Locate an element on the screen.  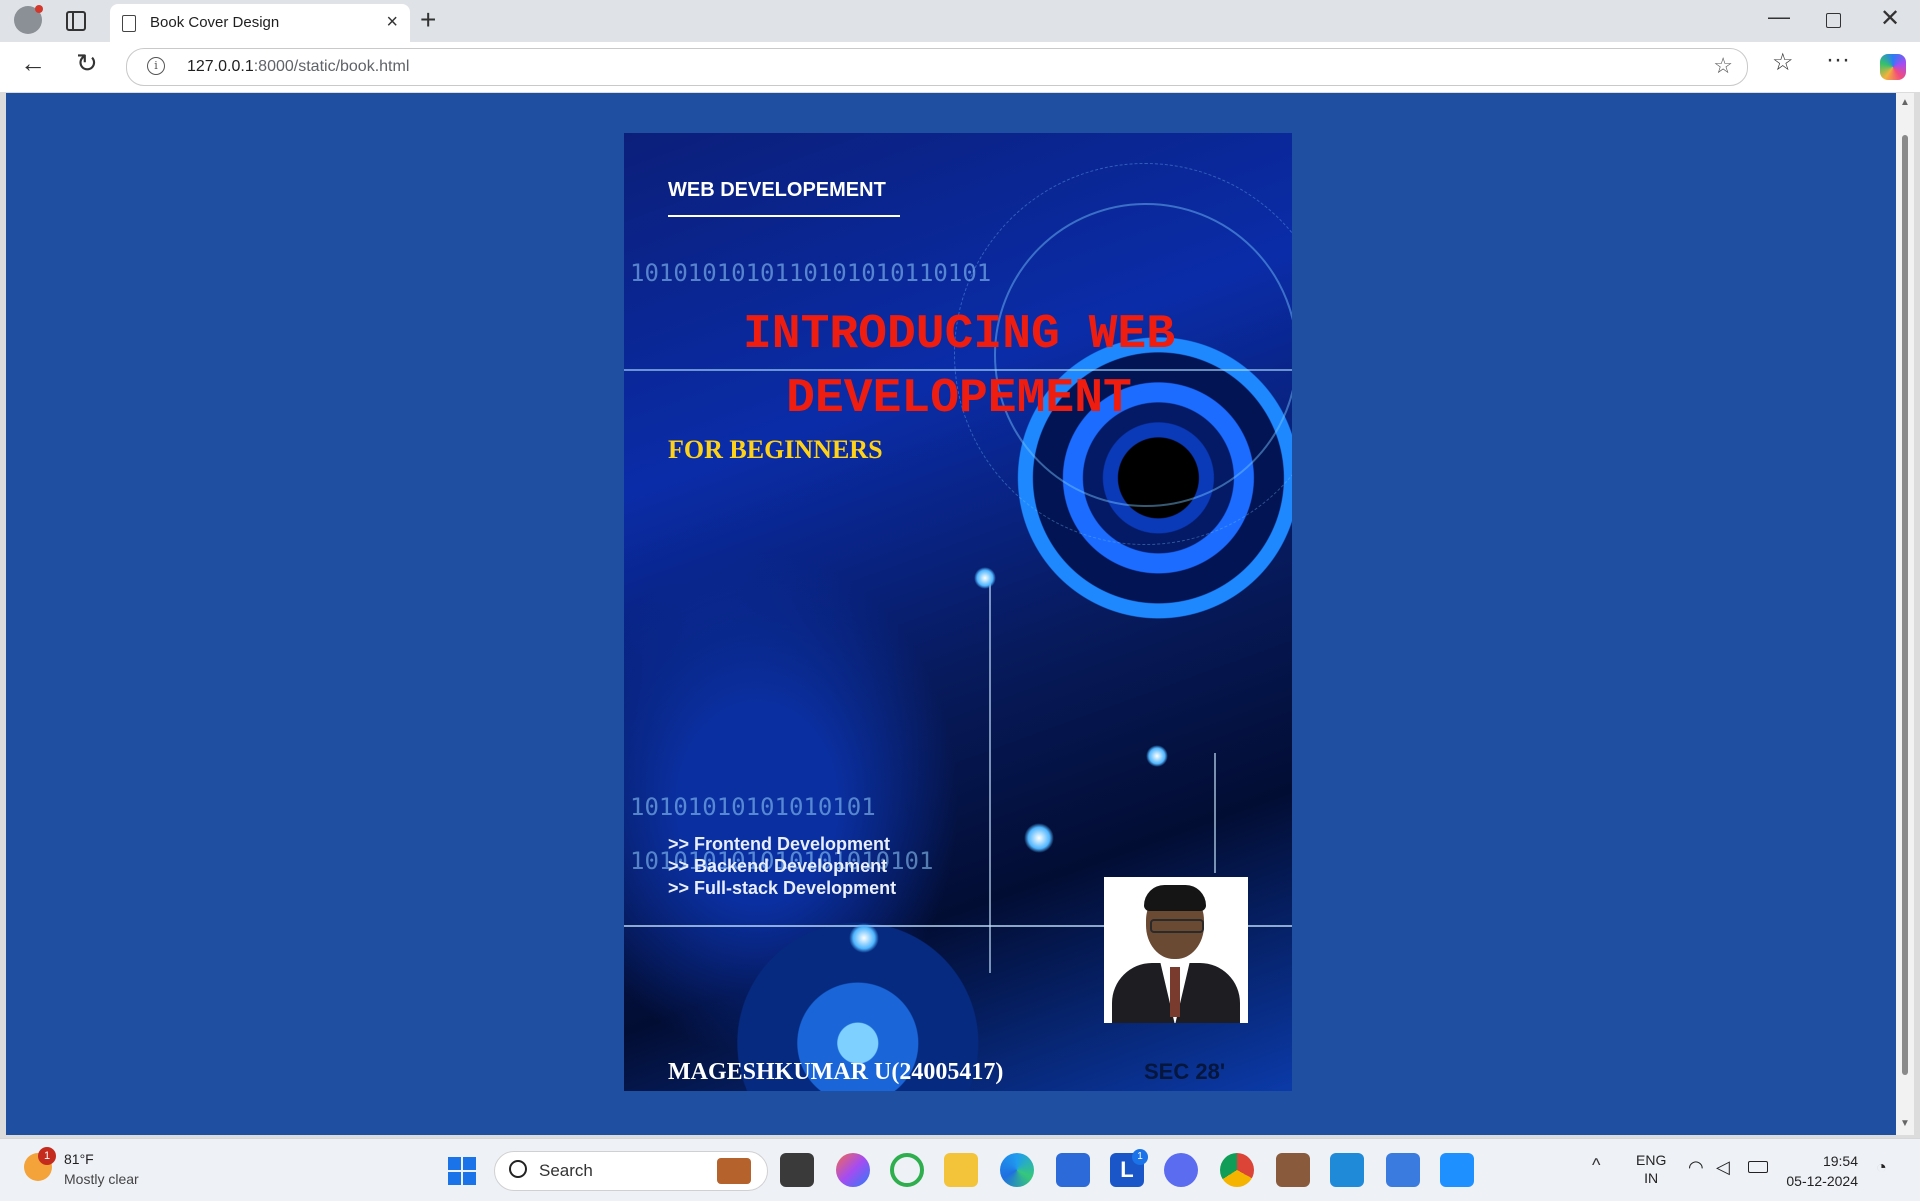
notification-bell-icon: ◔ is located at coordinates (1881, 1167).